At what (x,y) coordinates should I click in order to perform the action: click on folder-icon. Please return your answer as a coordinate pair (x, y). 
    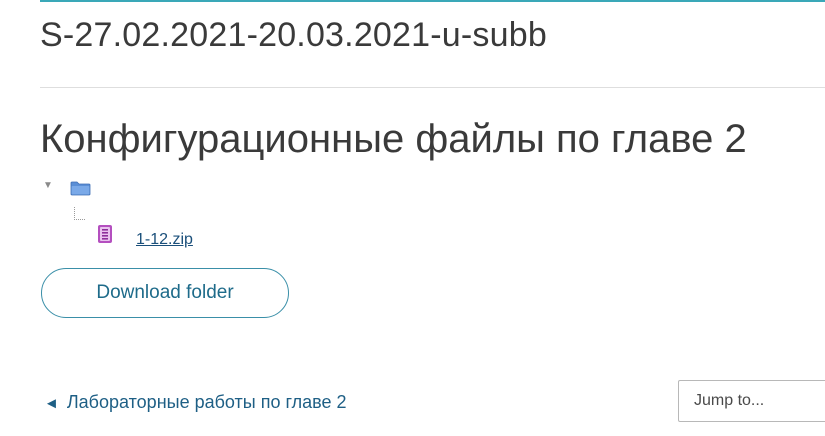
    Looking at the image, I should click on (80, 188).